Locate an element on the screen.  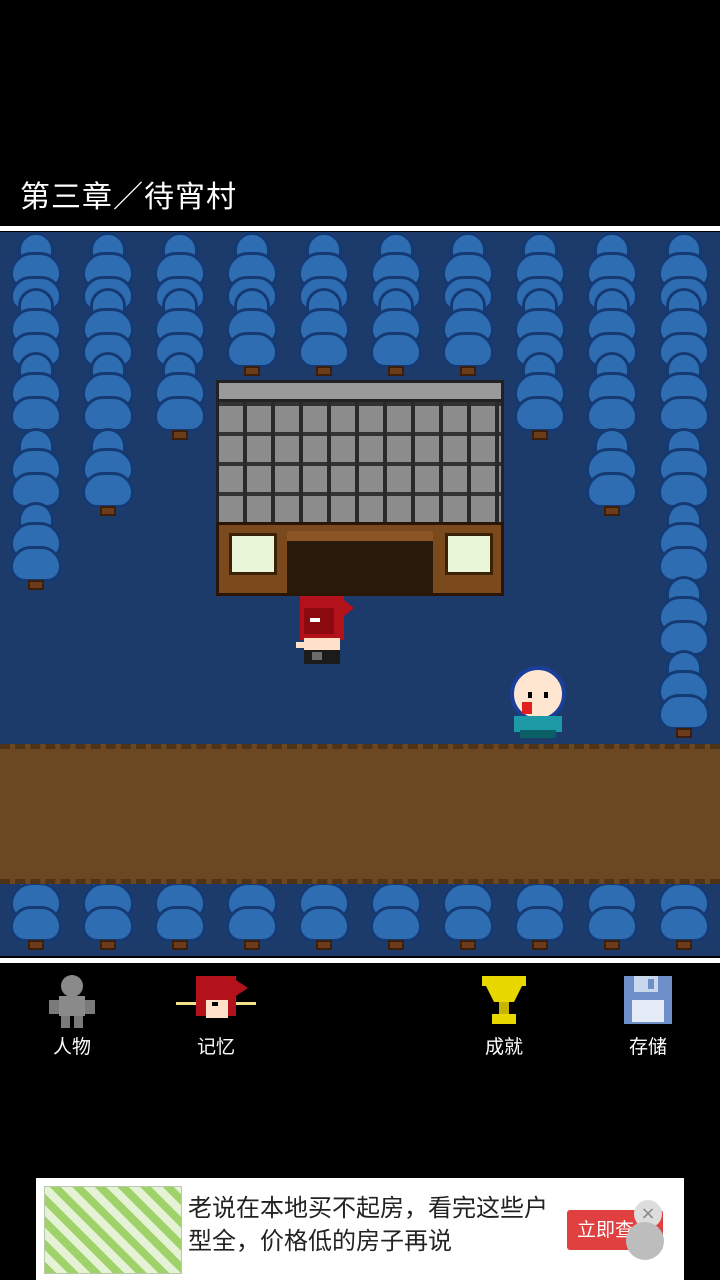
bald-elder-npc-sprite is located at coordinates (537, 703).